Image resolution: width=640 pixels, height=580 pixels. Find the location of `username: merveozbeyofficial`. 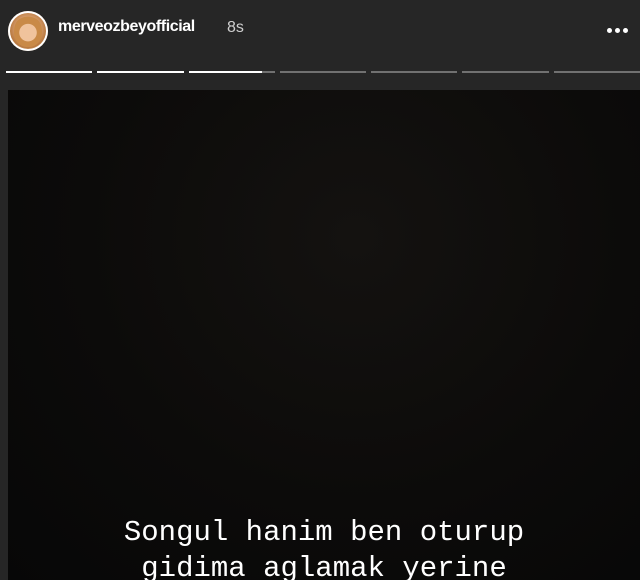

username: merveozbeyofficial is located at coordinates (126, 27).